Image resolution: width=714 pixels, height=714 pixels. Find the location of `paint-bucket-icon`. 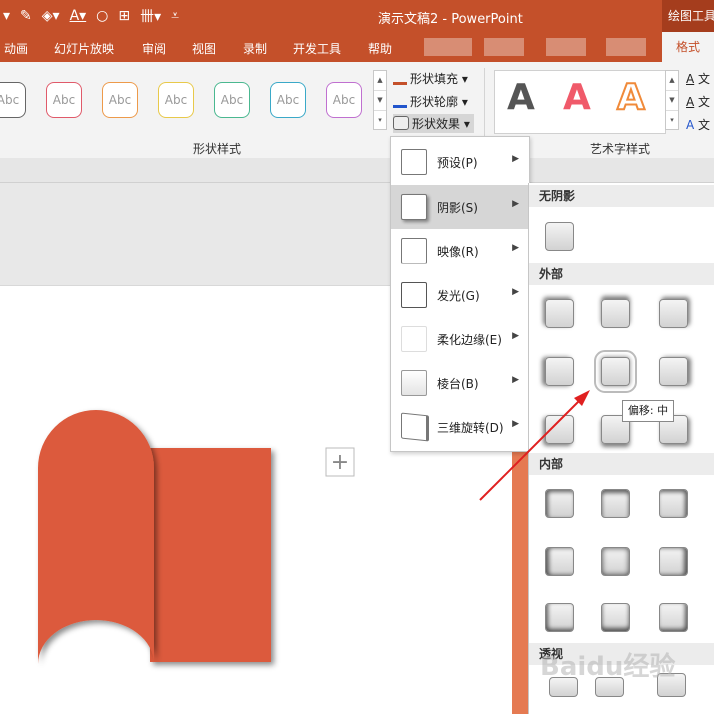

paint-bucket-icon is located at coordinates (400, 77).